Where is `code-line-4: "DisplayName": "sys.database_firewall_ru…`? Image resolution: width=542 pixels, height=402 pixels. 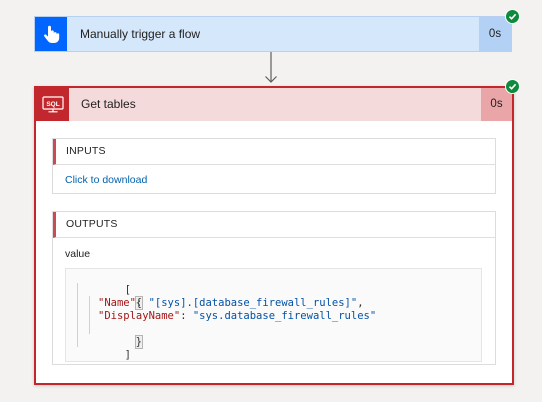 code-line-4: "DisplayName": "sys.database_firewall_ru… is located at coordinates (237, 316).